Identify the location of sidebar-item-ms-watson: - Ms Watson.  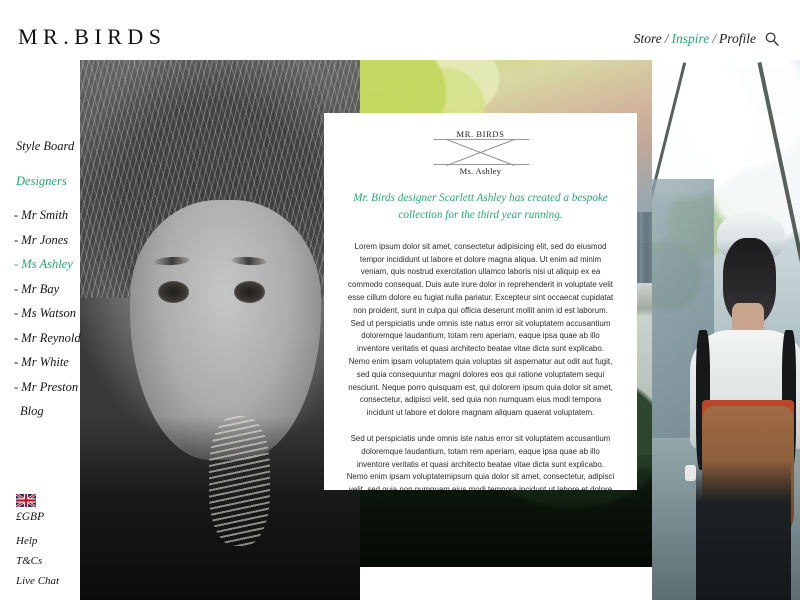
(40, 313).